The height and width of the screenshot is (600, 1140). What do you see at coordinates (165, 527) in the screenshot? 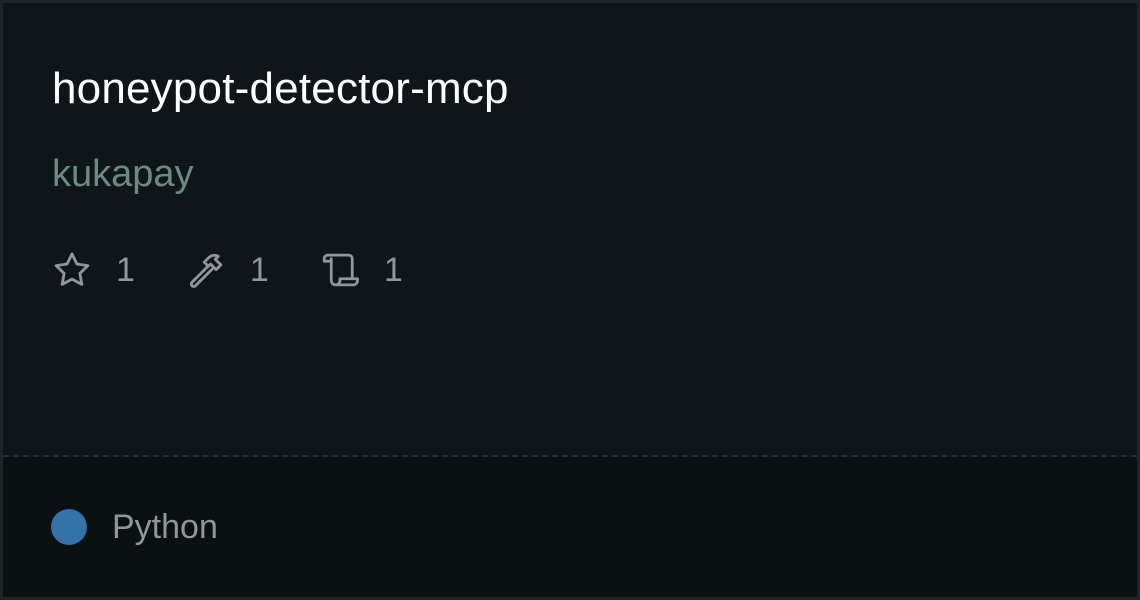
I see `language-name: Python` at bounding box center [165, 527].